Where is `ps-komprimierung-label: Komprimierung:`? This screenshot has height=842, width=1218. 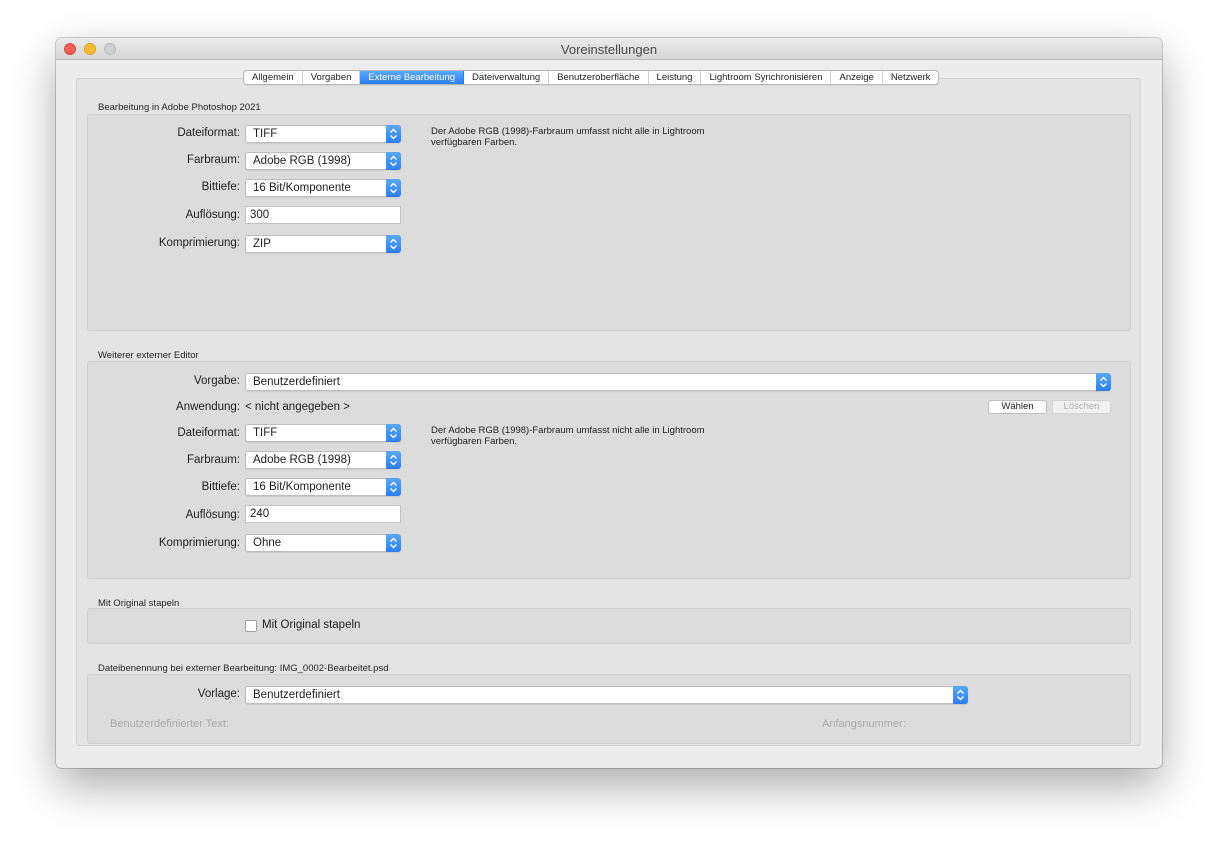 ps-komprimierung-label: Komprimierung: is located at coordinates (199, 243).